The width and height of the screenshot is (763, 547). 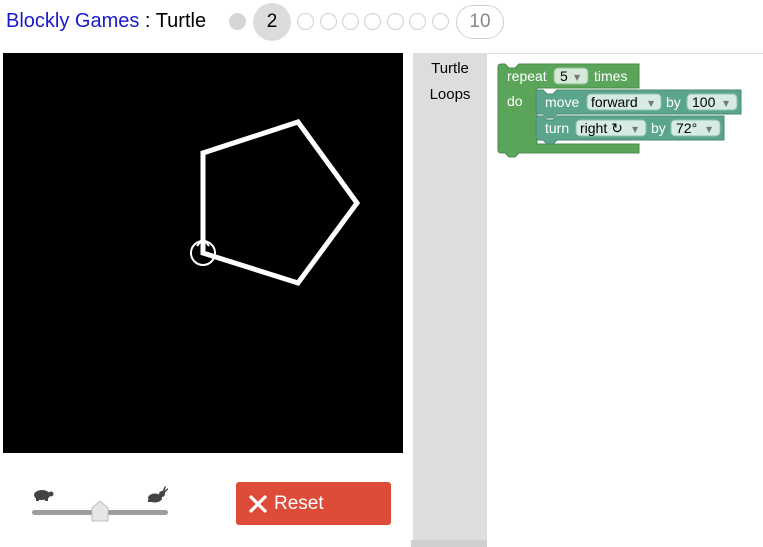 I want to click on speed-thumb, so click(x=100, y=511).